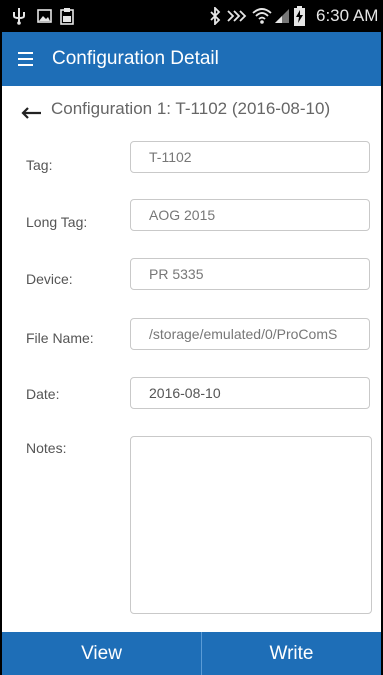 The height and width of the screenshot is (675, 383). Describe the element at coordinates (282, 16) in the screenshot. I see `signal-icon` at that location.